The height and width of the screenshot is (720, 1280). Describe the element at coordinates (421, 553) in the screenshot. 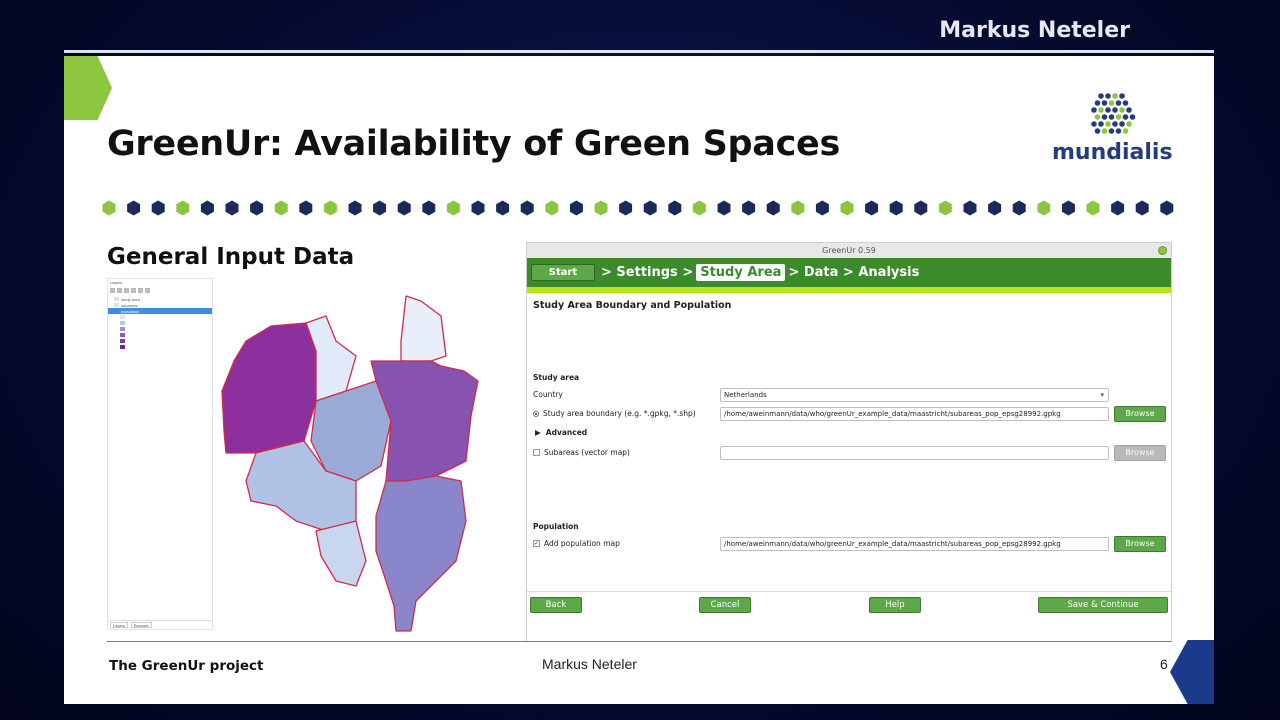

I see `map-polygon-southeast` at that location.